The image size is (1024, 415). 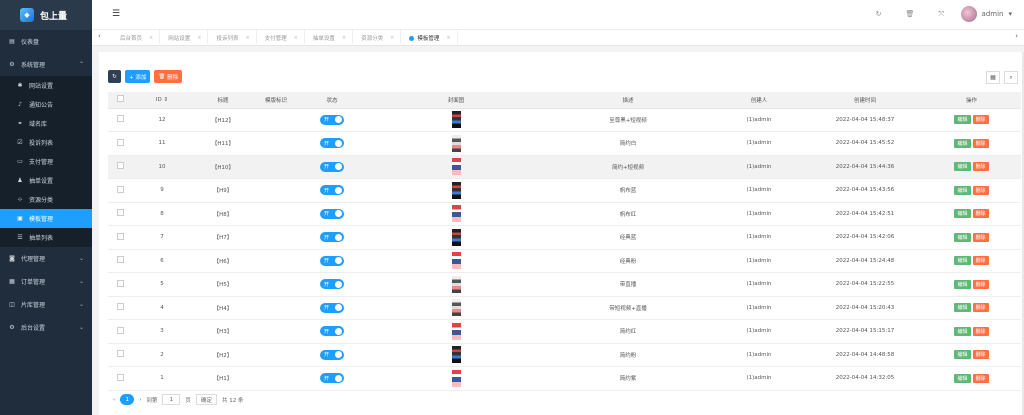 I want to click on tab-6: 模板管理 ×, so click(x=429, y=38).